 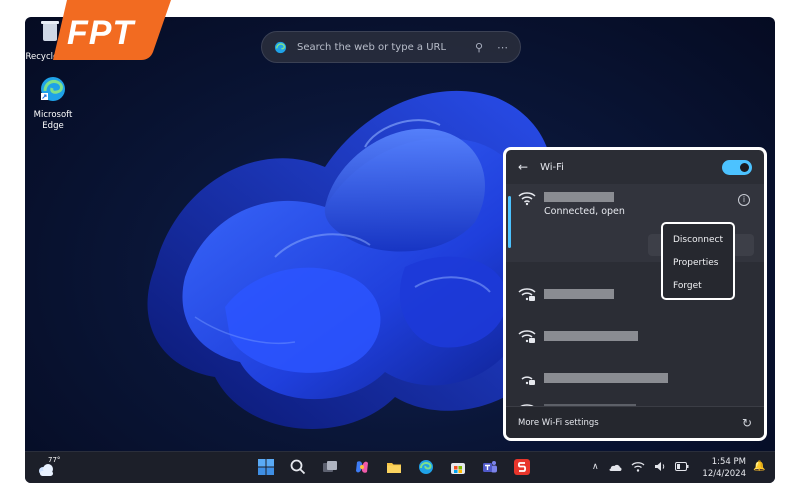 I want to click on more-options-icon: ⋯, so click(x=502, y=47).